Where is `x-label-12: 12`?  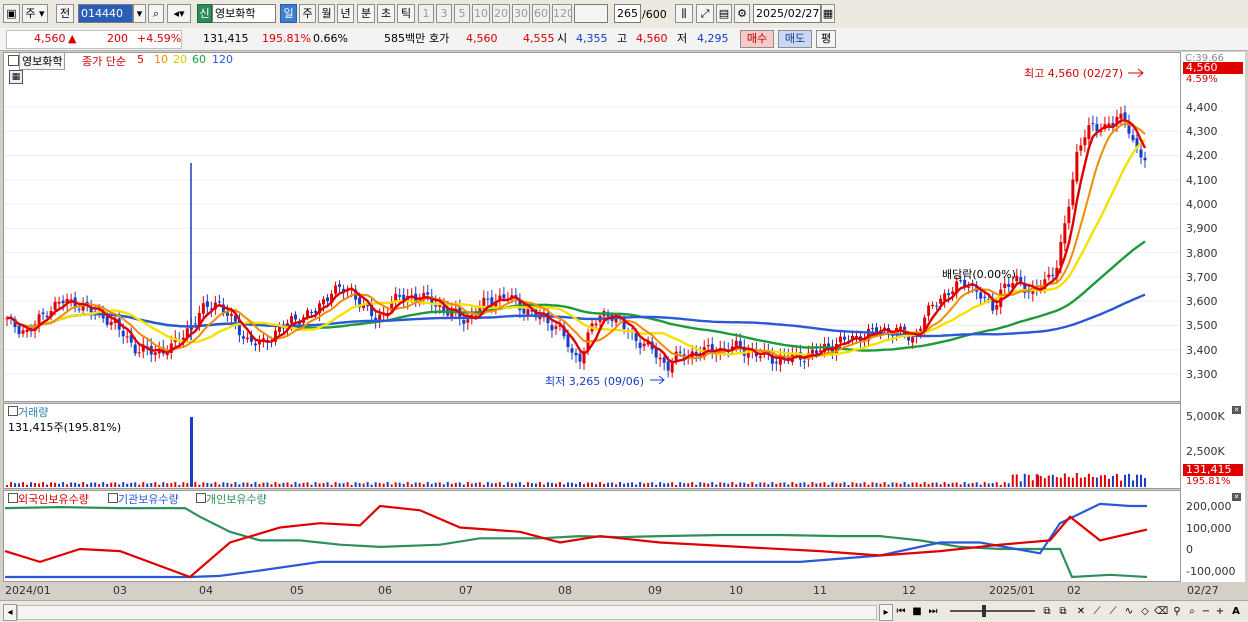
x-label-12: 12 is located at coordinates (909, 590).